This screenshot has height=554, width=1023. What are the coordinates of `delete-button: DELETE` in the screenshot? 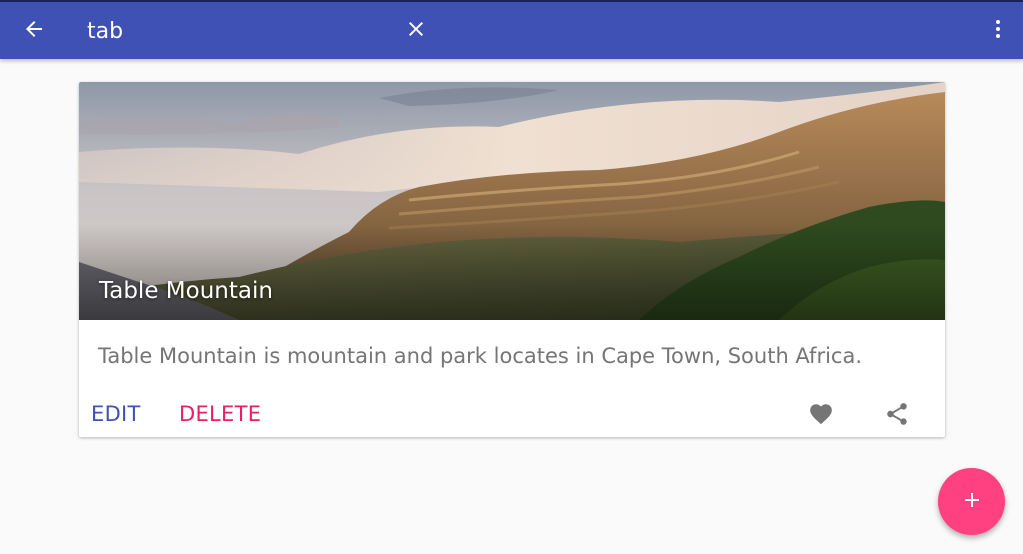 It's located at (220, 414).